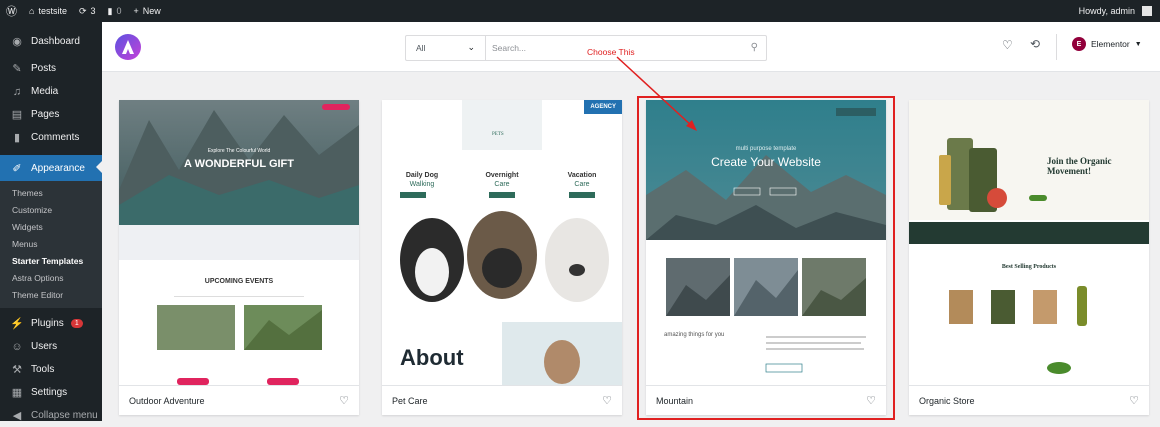 The width and height of the screenshot is (1160, 427). I want to click on sidebar-collapse-menu: ◀ Collapse menu, so click(51, 415).